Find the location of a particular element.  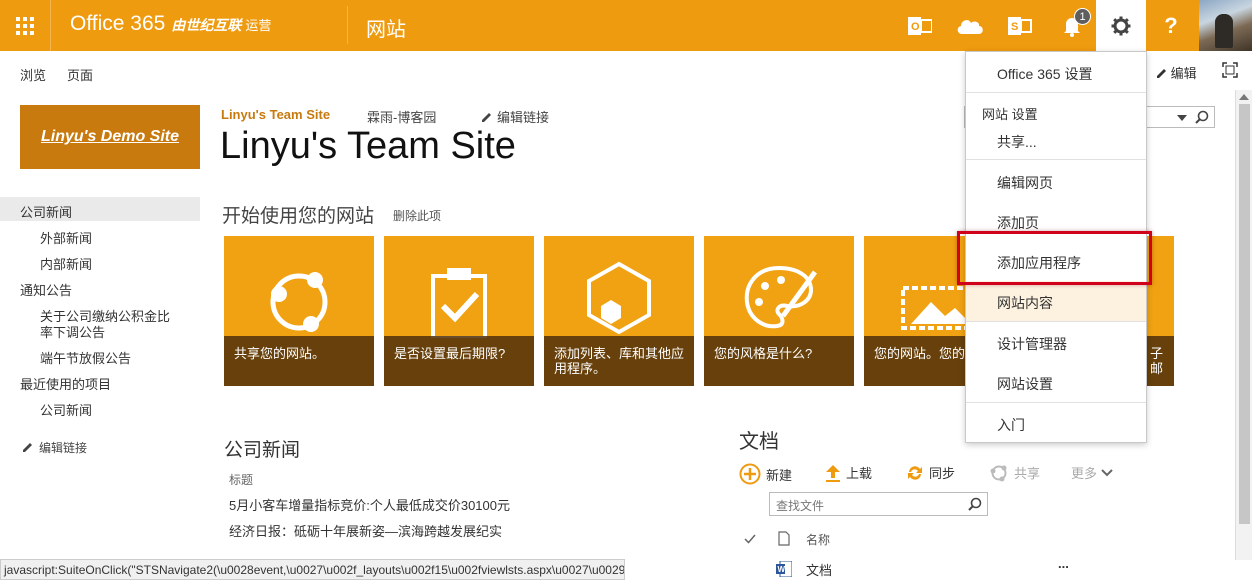

edit-label: 编辑 is located at coordinates (1183, 73).